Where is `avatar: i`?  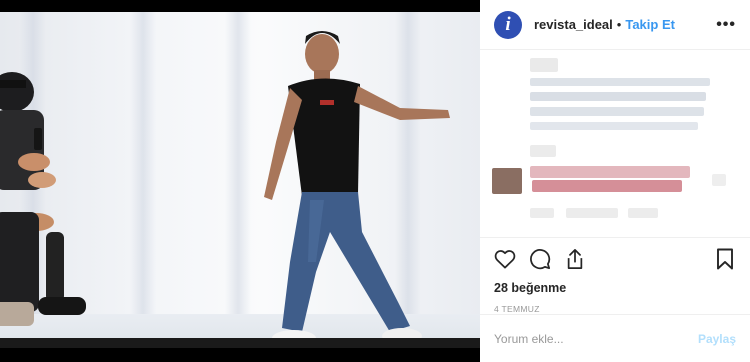
avatar: i is located at coordinates (508, 24).